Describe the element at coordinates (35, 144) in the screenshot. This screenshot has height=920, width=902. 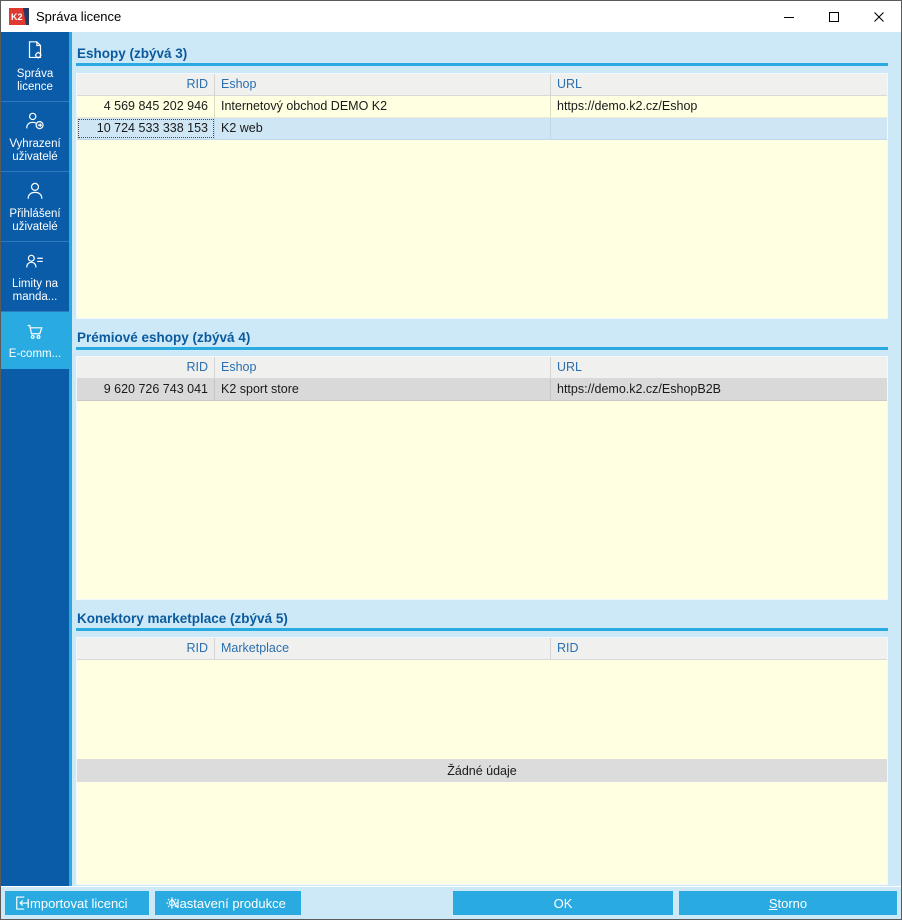
I see `sidebar-item-label: Vyhrazení` at that location.